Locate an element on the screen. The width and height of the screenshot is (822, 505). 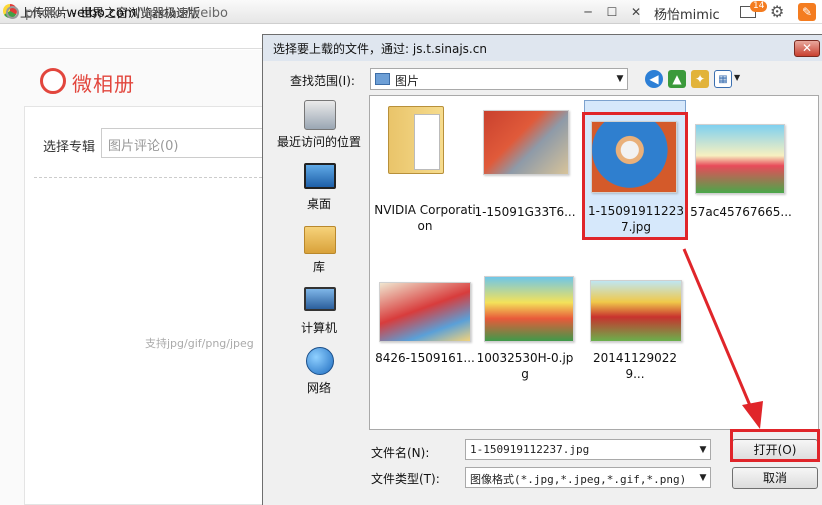
url-prefix: photo. is located at coordinates (46, 13).